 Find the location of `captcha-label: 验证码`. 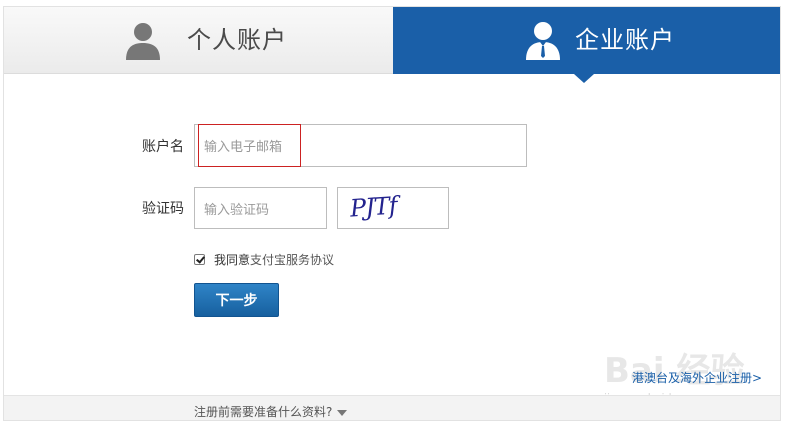

captcha-label: 验证码 is located at coordinates (163, 209).